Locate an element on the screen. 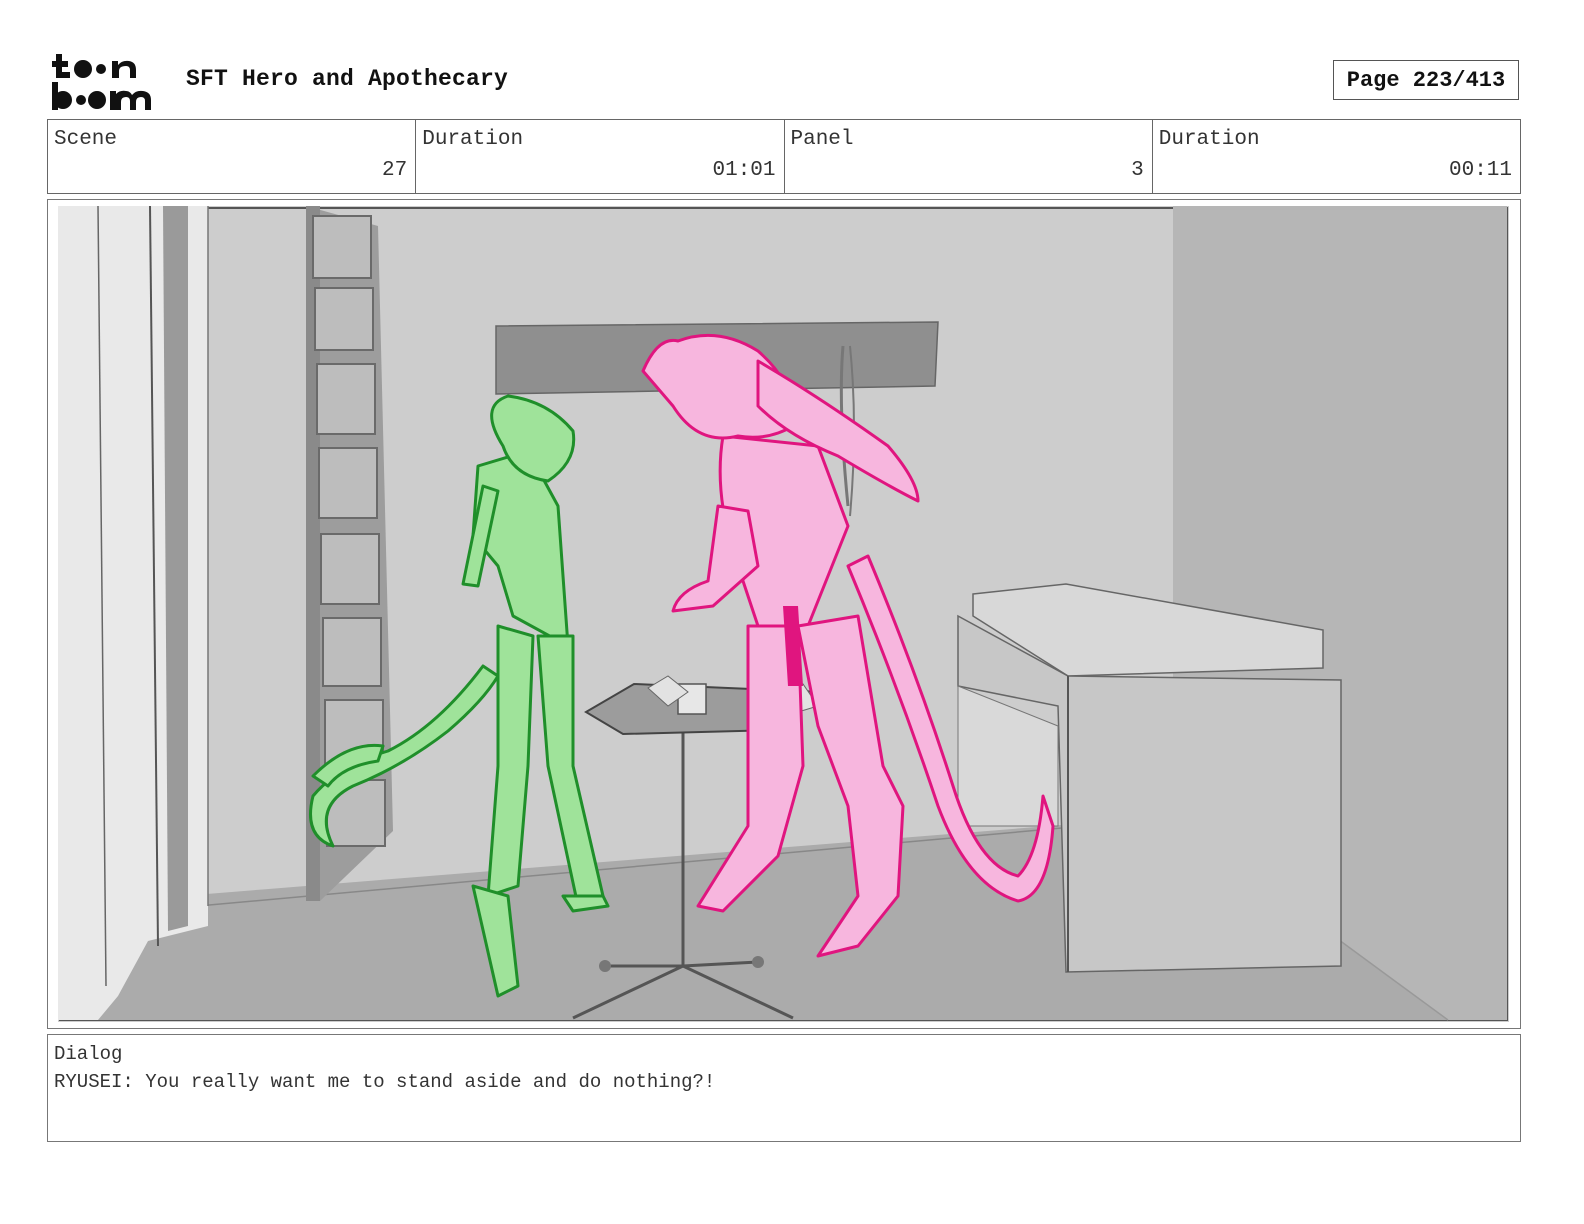 The height and width of the screenshot is (1224, 1584). scene-duration-value: 01:01 is located at coordinates (744, 170).